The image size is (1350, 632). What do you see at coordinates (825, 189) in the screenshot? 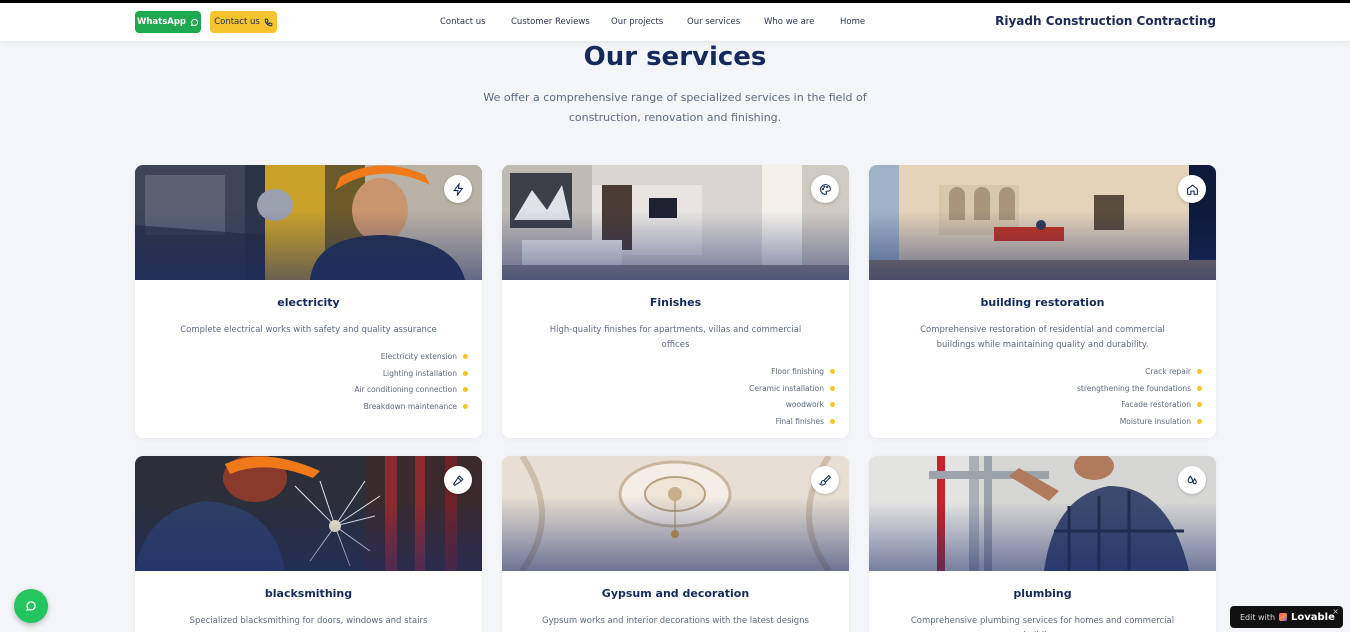
I see `palette-icon` at bounding box center [825, 189].